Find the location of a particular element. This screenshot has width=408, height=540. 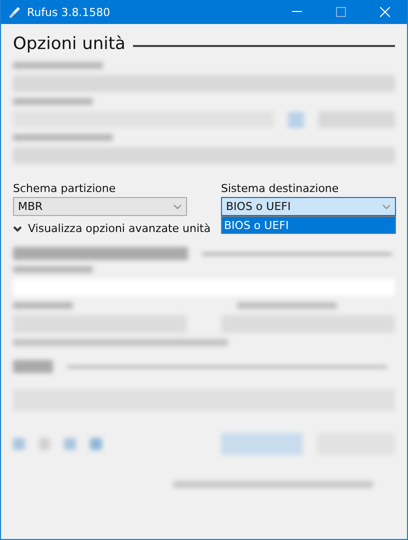

advanced-options-toggle: Visualizza opzioni avanzate unità is located at coordinates (119, 228).